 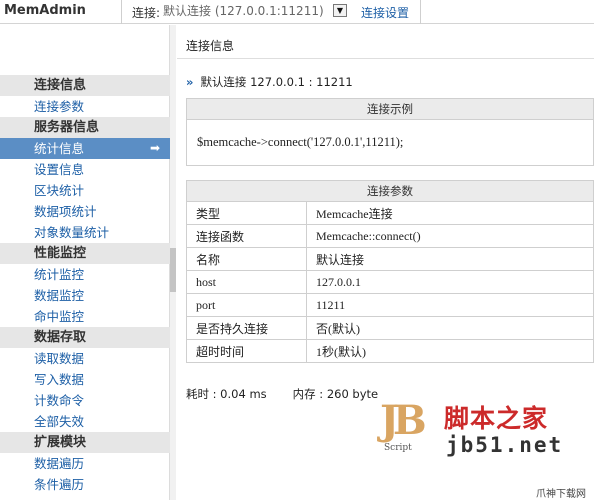 What do you see at coordinates (45, 10) in the screenshot?
I see `app-title: MemAdmin` at bounding box center [45, 10].